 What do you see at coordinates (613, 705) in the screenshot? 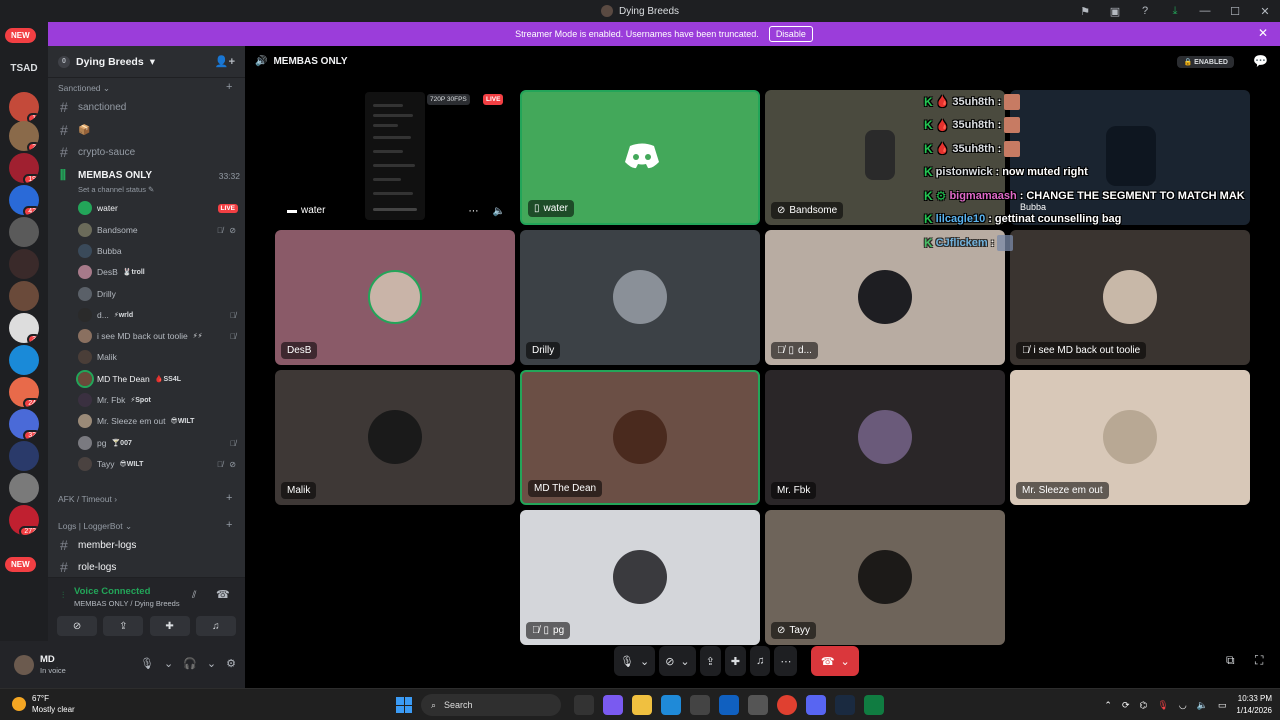
I see `copilot-icon` at bounding box center [613, 705].